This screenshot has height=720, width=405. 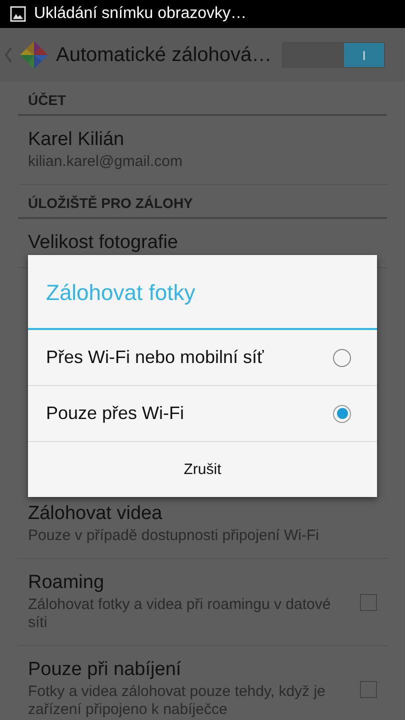 I want to click on setting-title: Roaming, so click(x=67, y=583).